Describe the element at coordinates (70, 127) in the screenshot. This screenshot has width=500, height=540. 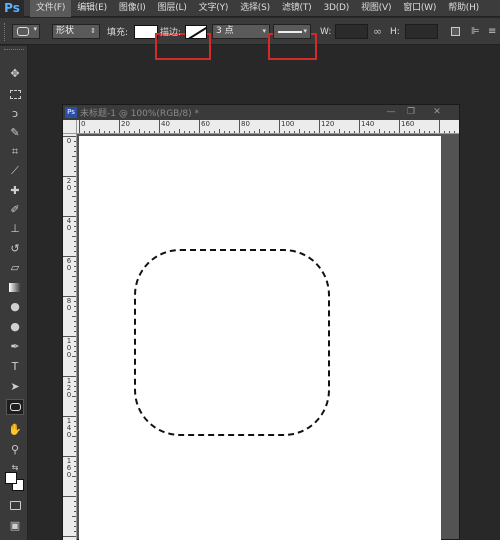
I see `ruler-origin` at that location.